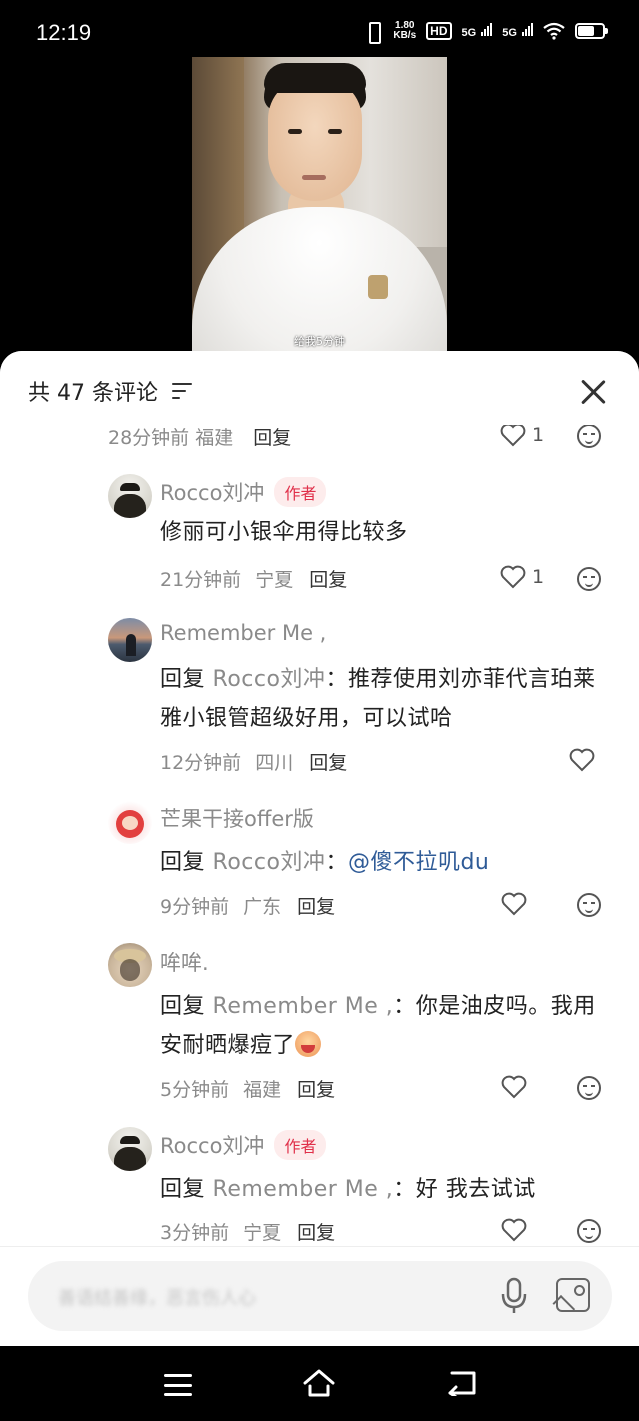  I want to click on comment-meta: 3分钟前 宁夏 回复, so click(247, 1231).